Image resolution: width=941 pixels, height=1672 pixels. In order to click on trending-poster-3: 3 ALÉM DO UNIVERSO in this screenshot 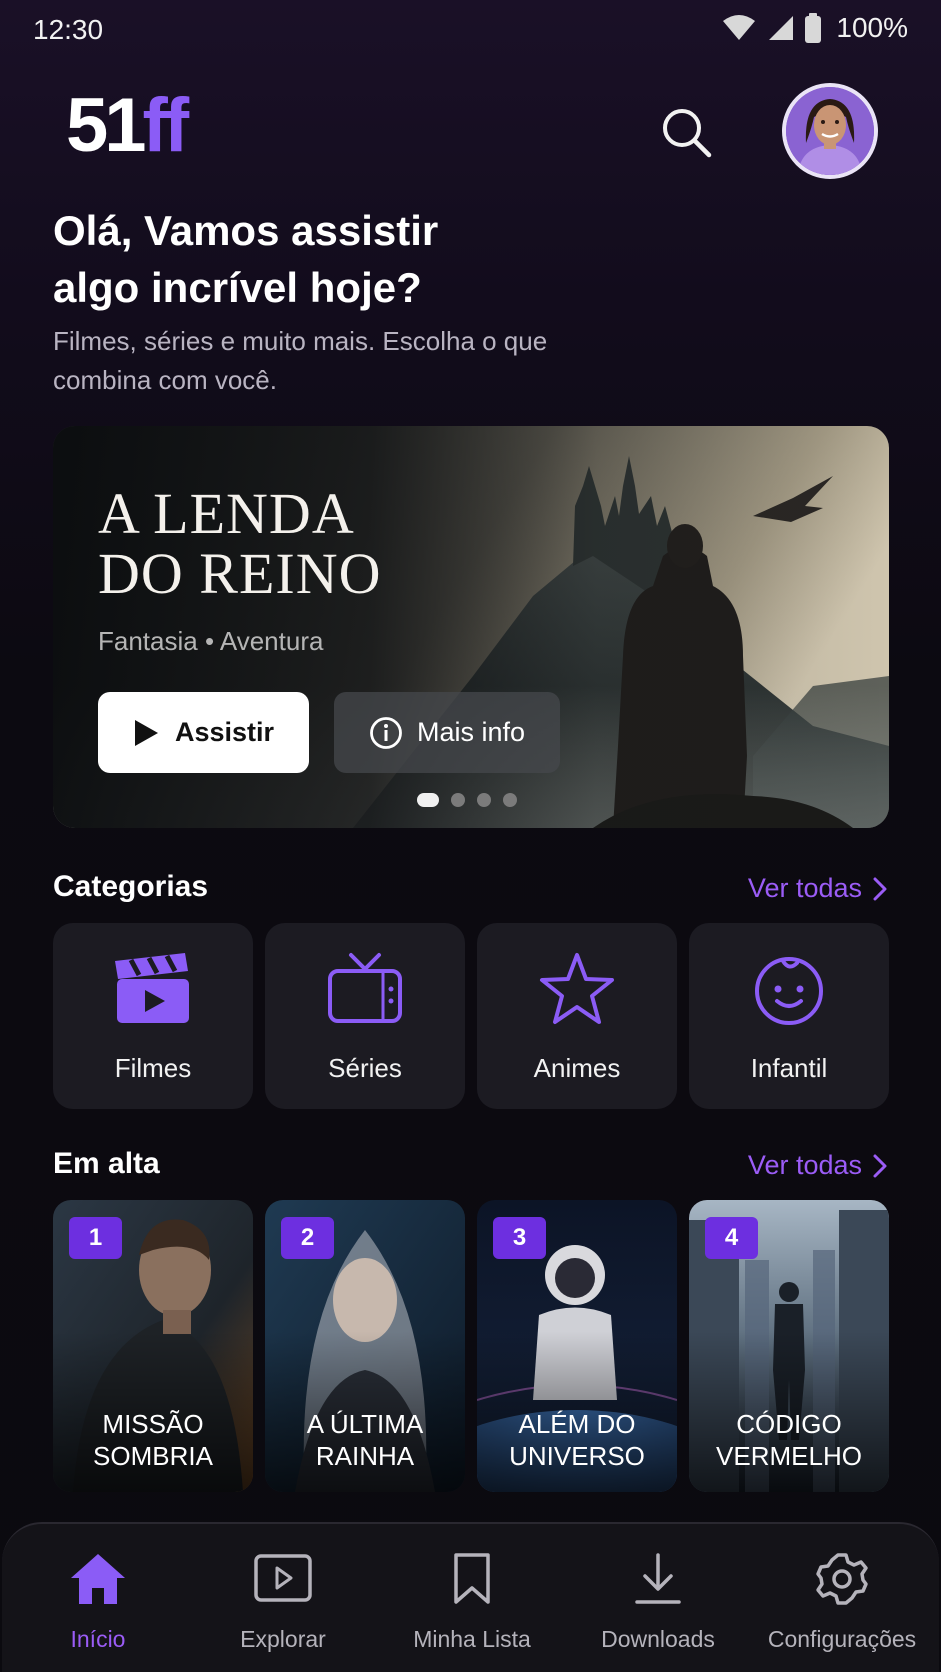, I will do `click(577, 1346)`.